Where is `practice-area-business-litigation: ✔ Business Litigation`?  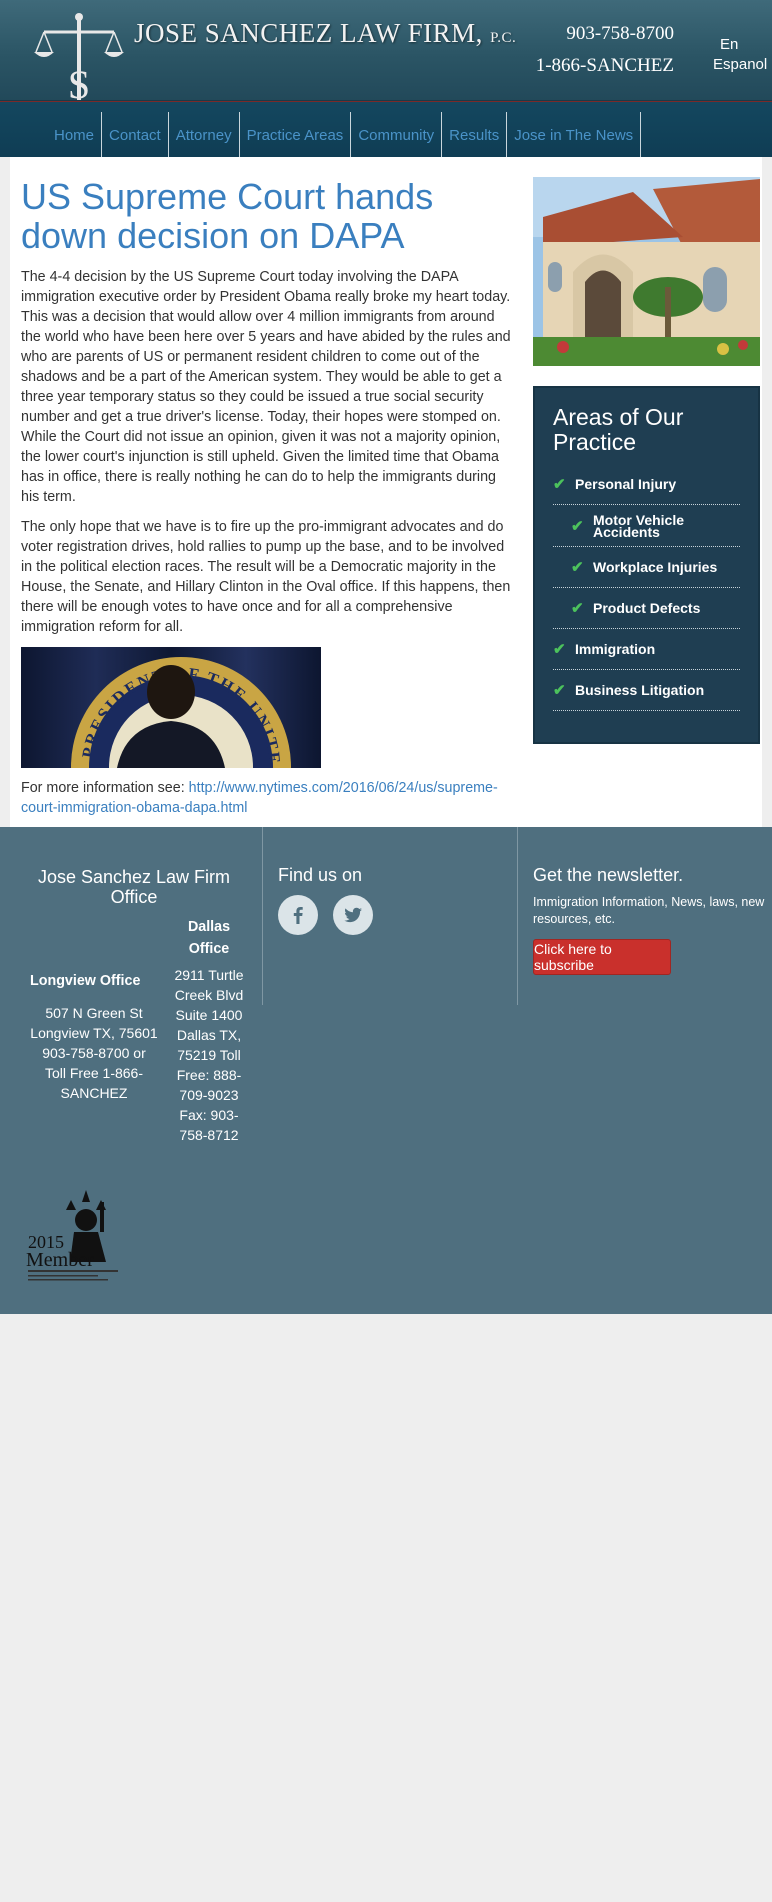
practice-area-business-litigation: ✔ Business Litigation is located at coordinates (646, 690).